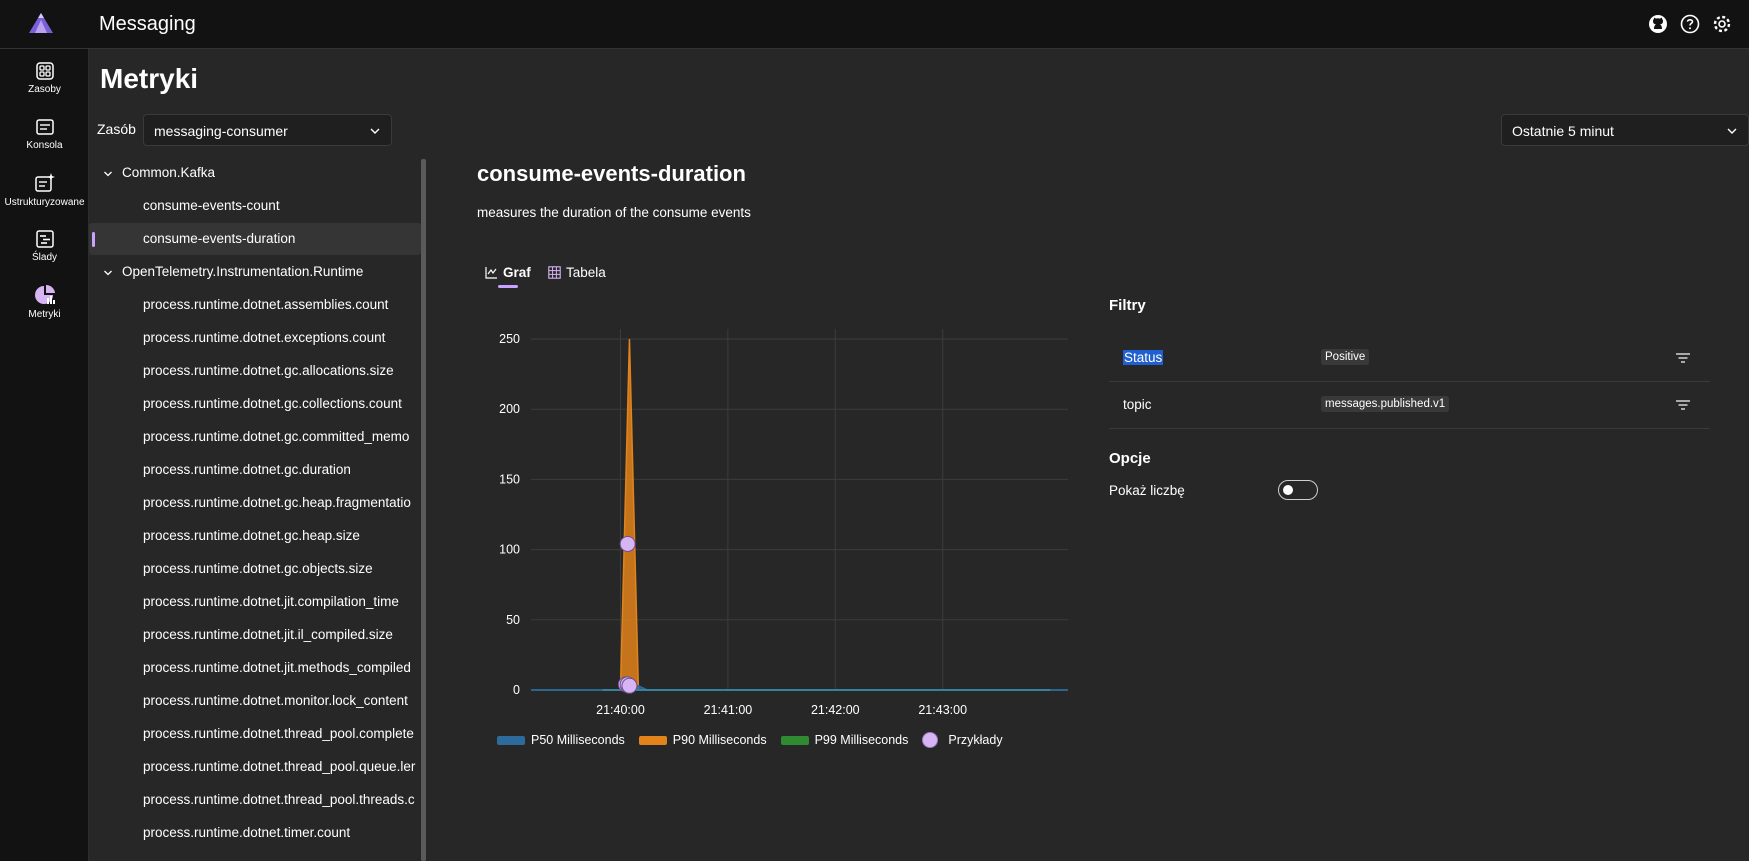 The image size is (1749, 861). What do you see at coordinates (826, 687) in the screenshot?
I see `series-area-p50` at bounding box center [826, 687].